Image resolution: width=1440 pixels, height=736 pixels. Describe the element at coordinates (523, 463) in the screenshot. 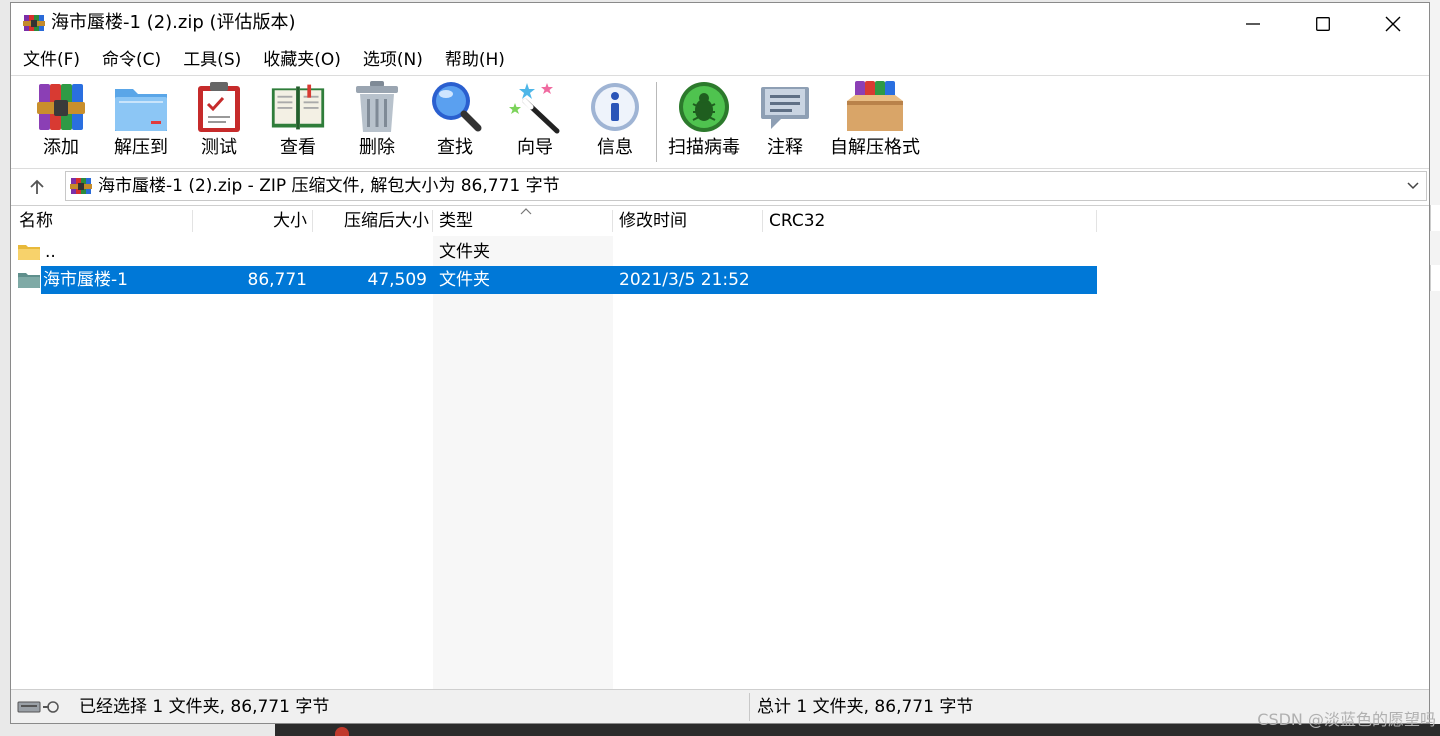

I see `sorted-column-highlight` at that location.